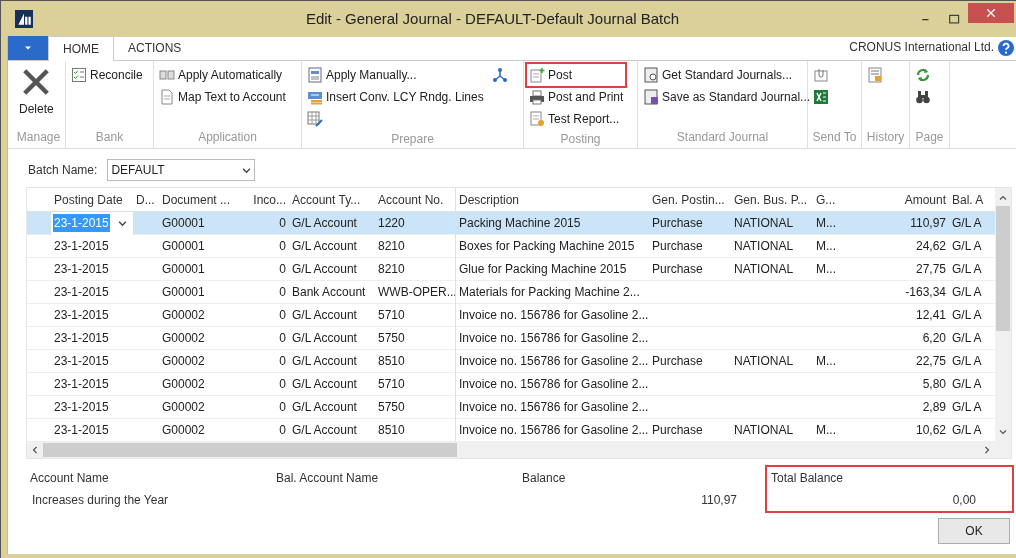 The image size is (1016, 558). I want to click on table-cell: 24,62, so click(930, 245).